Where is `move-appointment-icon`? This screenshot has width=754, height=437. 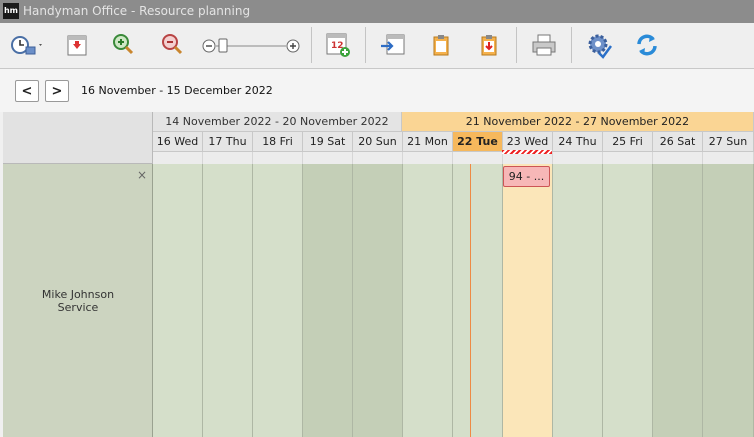
move-appointment-icon is located at coordinates (393, 44).